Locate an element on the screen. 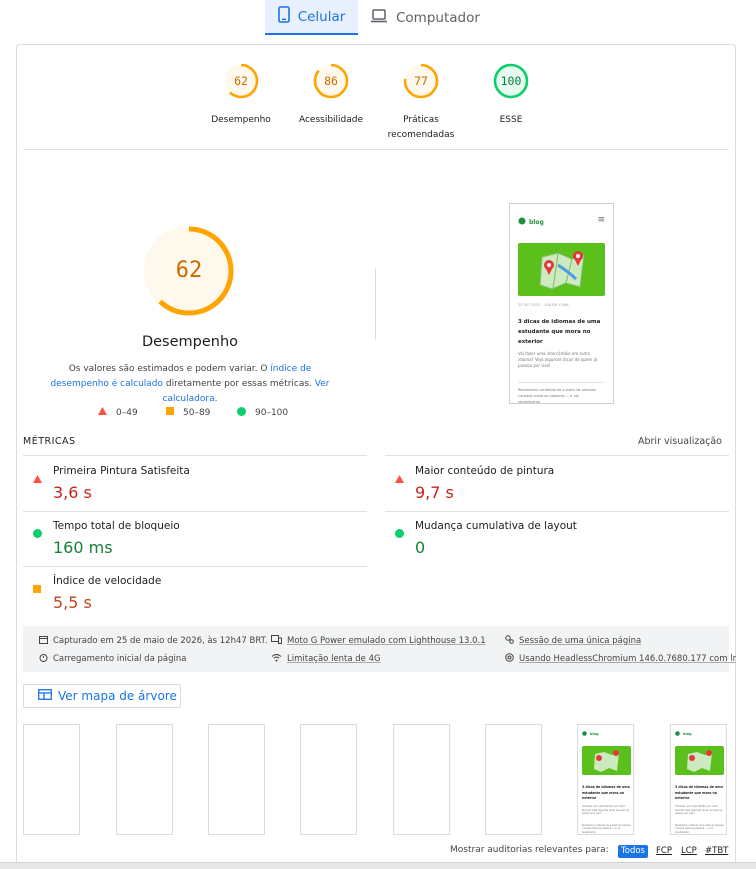 The image size is (756, 869). audit-filter-label: Mostrar auditorias relevantes para: is located at coordinates (529, 850).